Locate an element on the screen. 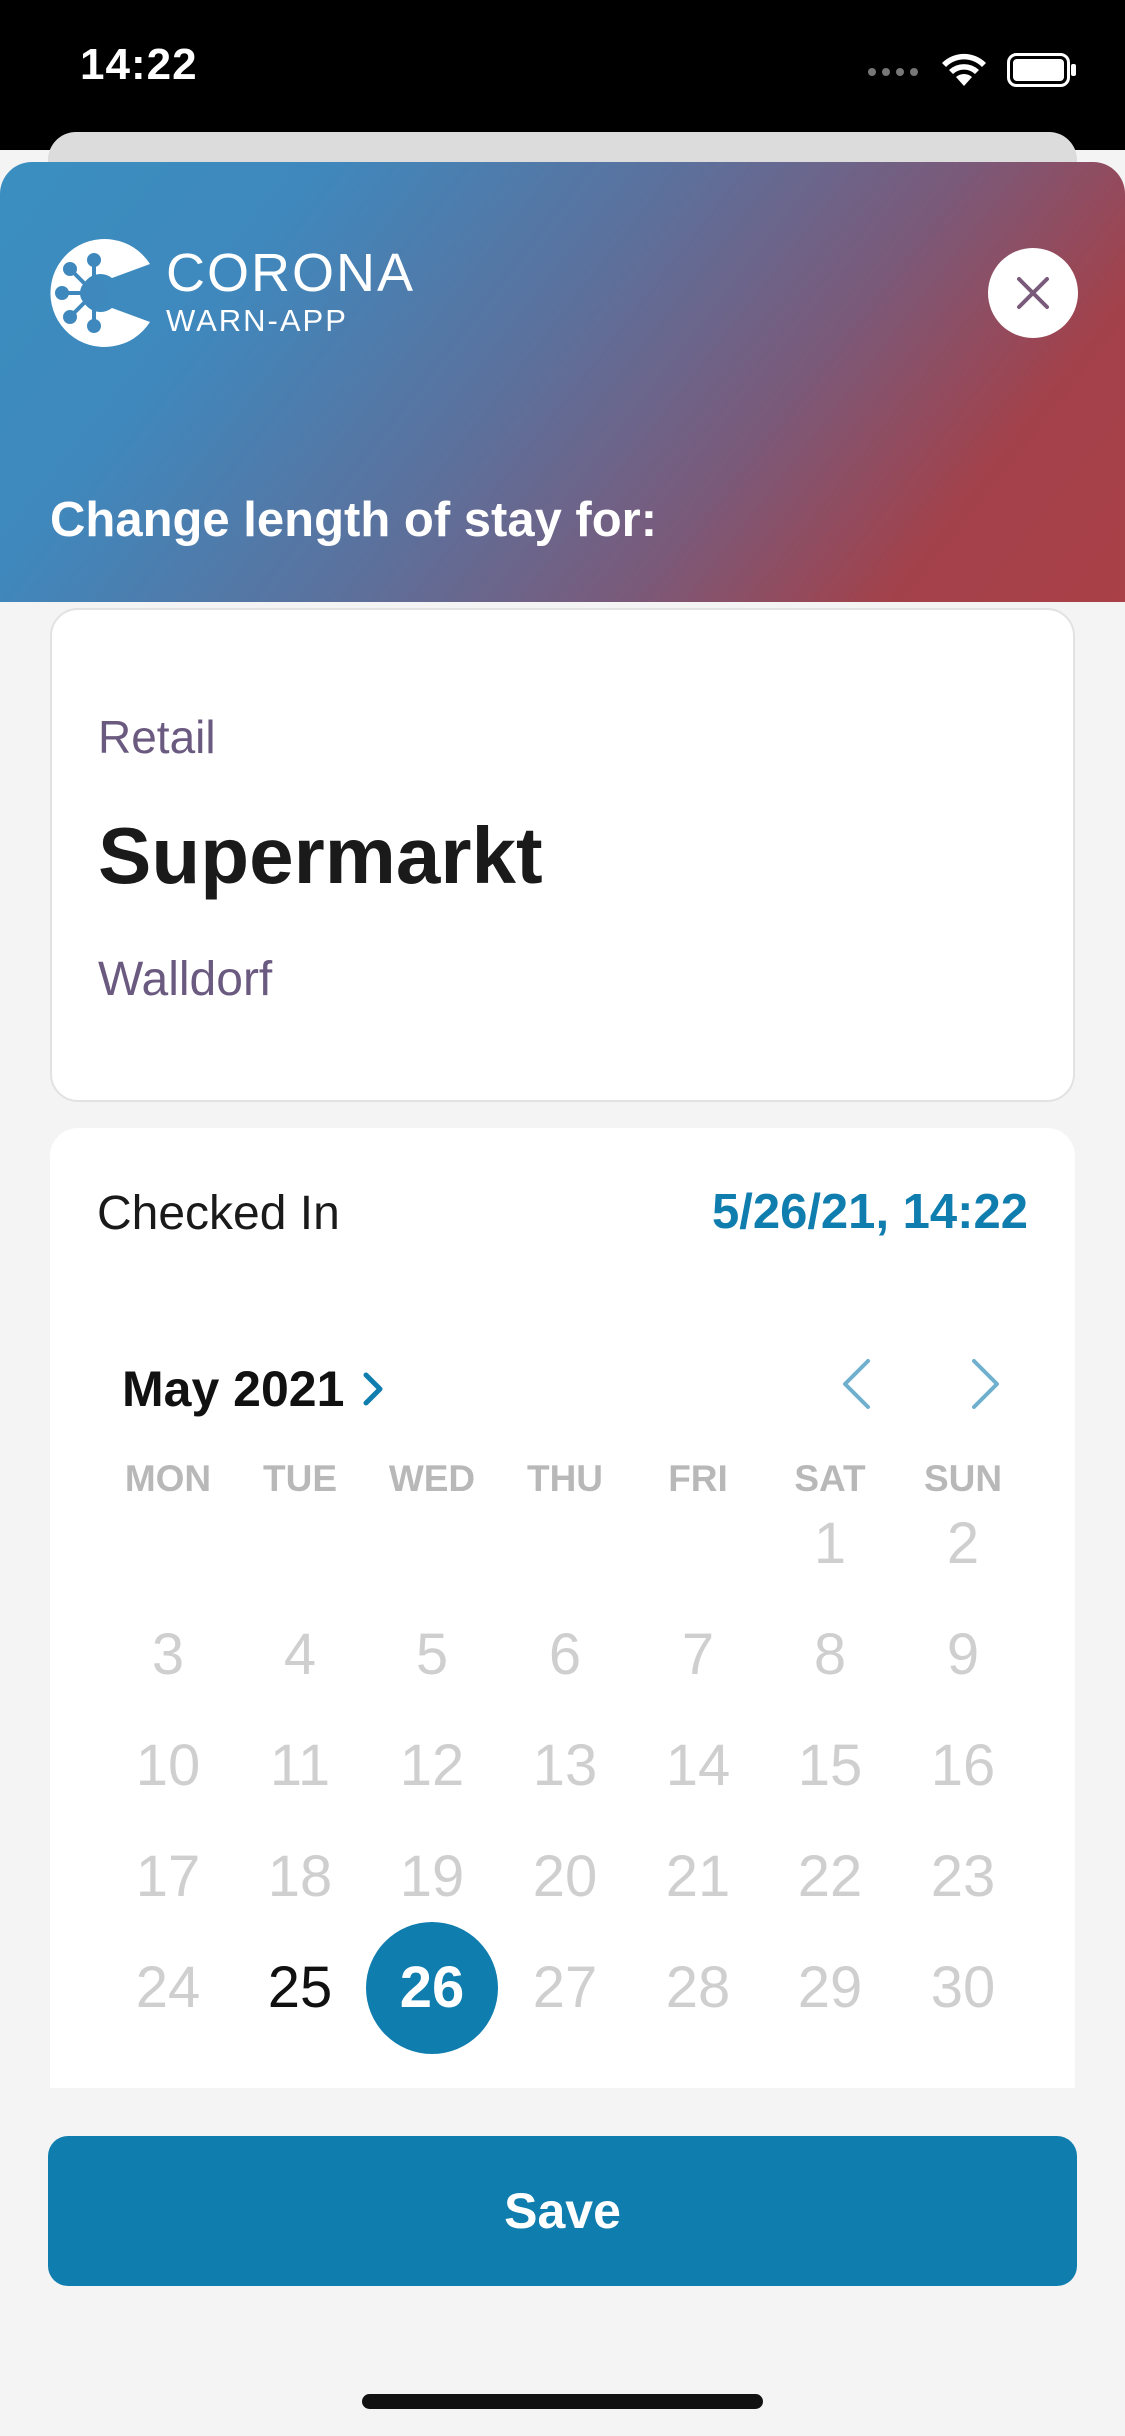  day-number: 13 is located at coordinates (565, 1765).